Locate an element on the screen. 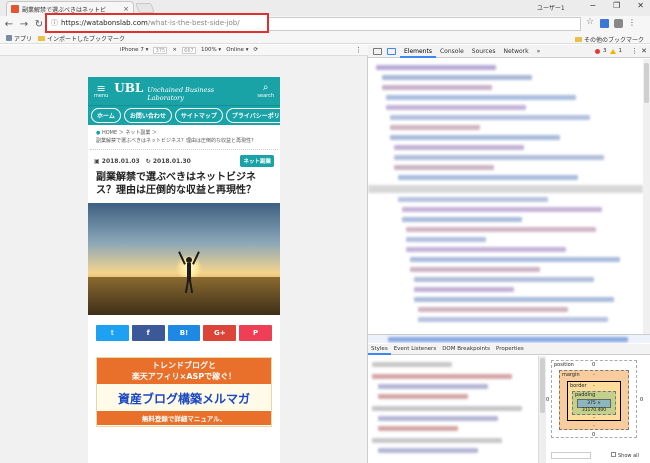 The image size is (650, 463). bookmark-star-icon: ☆ is located at coordinates (590, 22).